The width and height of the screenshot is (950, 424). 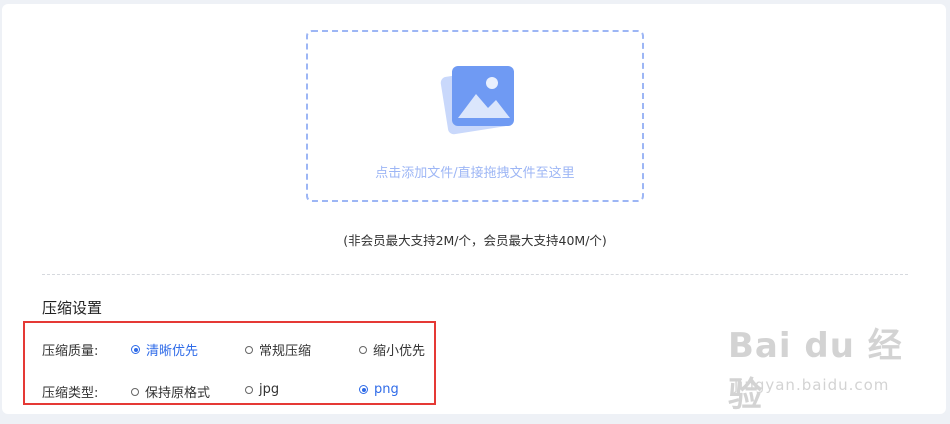 What do you see at coordinates (70, 351) in the screenshot?
I see `quality-label: 压缩质量:` at bounding box center [70, 351].